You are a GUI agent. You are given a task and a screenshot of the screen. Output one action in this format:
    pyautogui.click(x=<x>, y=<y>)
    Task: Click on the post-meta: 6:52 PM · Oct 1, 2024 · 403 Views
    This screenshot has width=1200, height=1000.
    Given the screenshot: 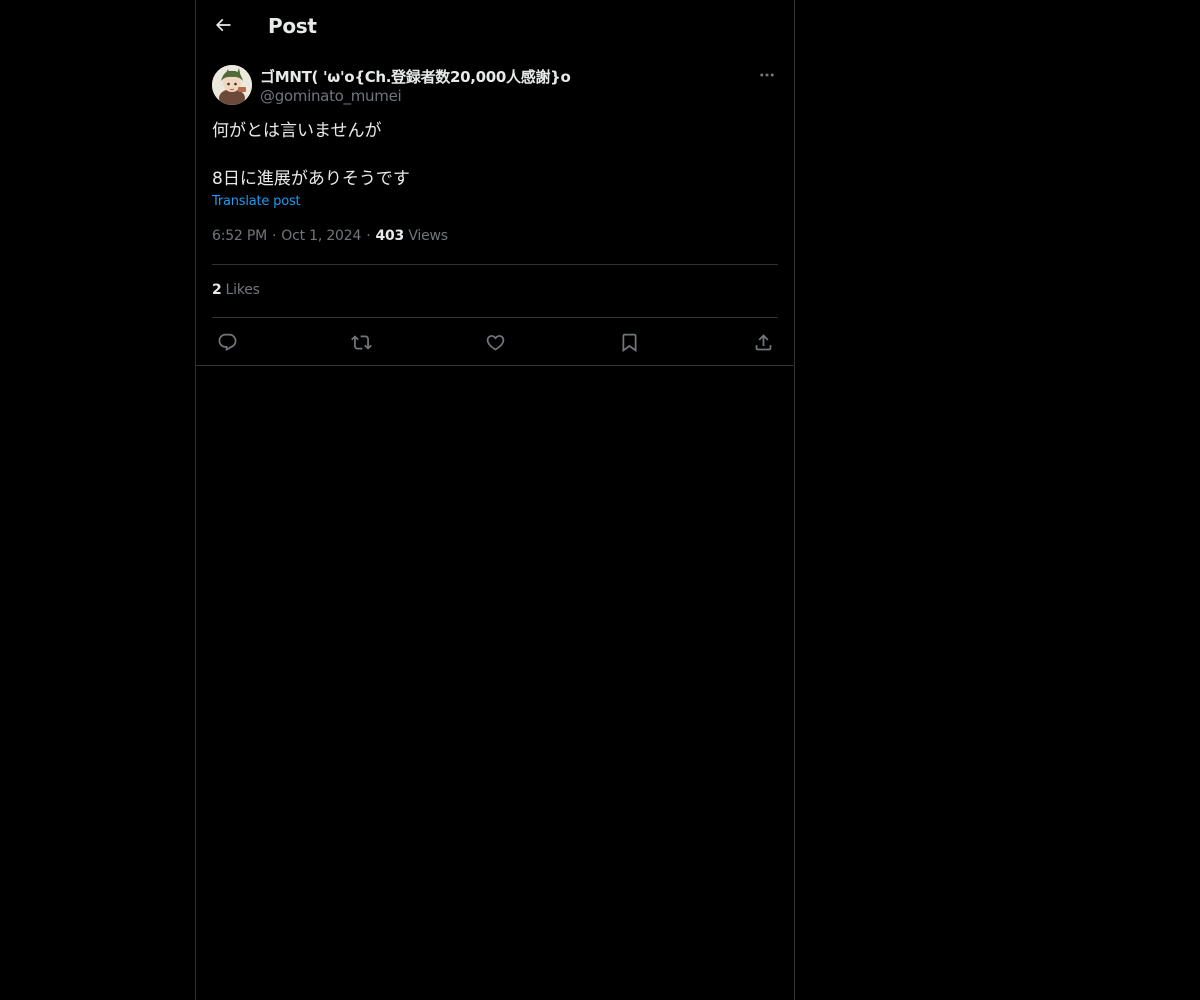 What is the action you would take?
    pyautogui.click(x=330, y=236)
    